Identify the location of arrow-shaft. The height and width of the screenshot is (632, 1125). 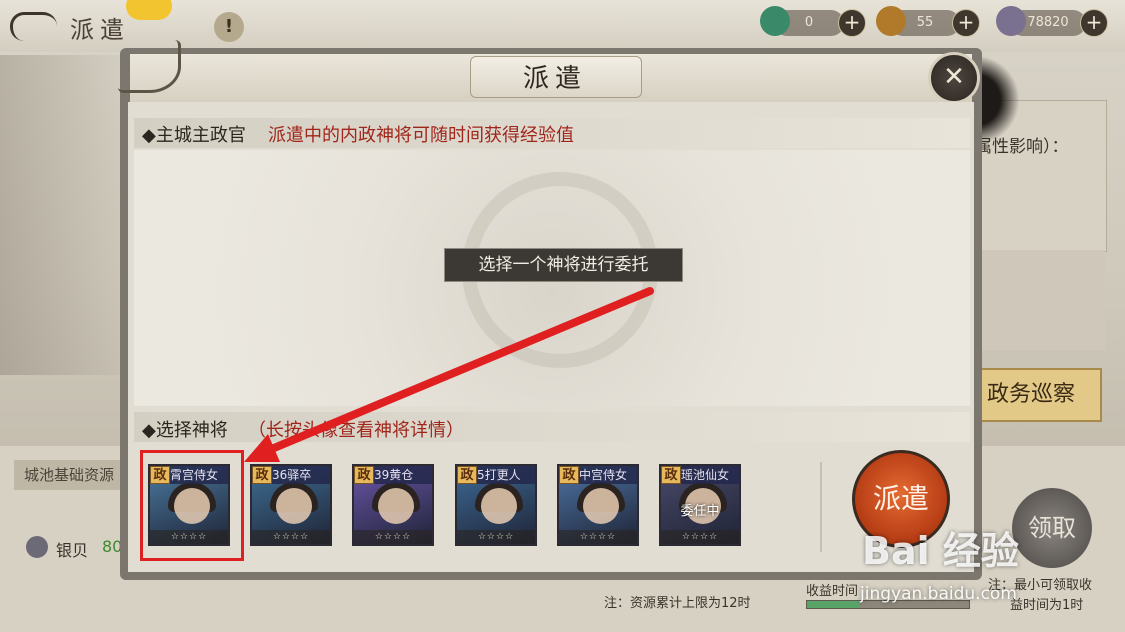
(456, 372).